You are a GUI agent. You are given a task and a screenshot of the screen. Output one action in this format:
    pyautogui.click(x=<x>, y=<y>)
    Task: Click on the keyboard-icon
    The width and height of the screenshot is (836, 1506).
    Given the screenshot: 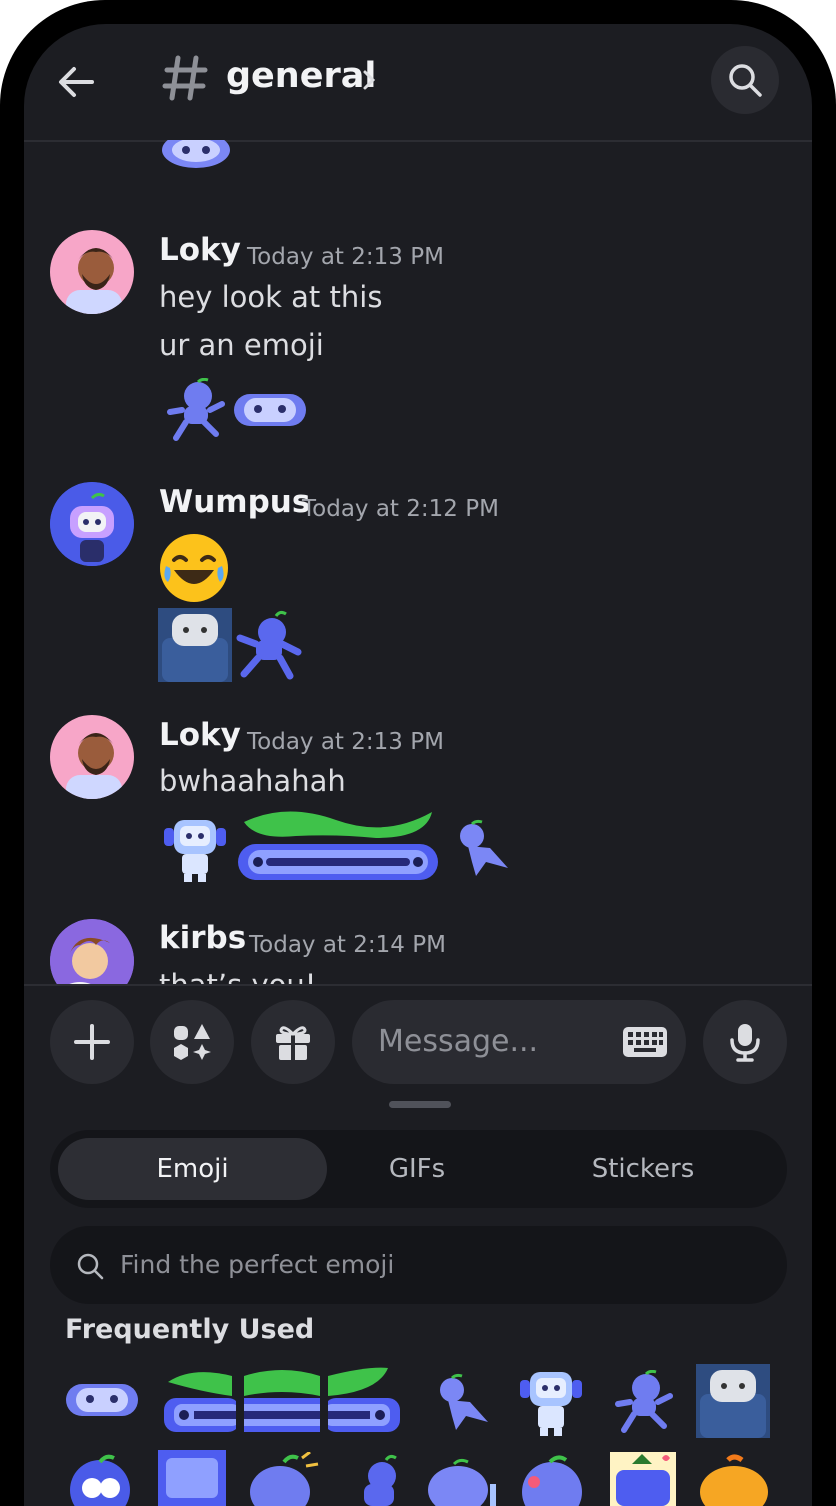 What is the action you would take?
    pyautogui.click(x=645, y=1042)
    